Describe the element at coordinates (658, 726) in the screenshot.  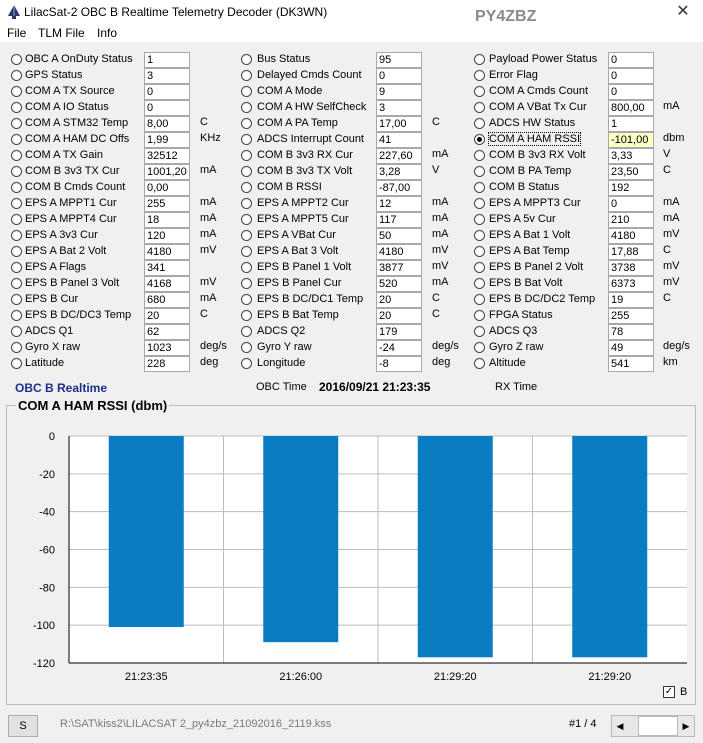
I see `scroll-thumb` at that location.